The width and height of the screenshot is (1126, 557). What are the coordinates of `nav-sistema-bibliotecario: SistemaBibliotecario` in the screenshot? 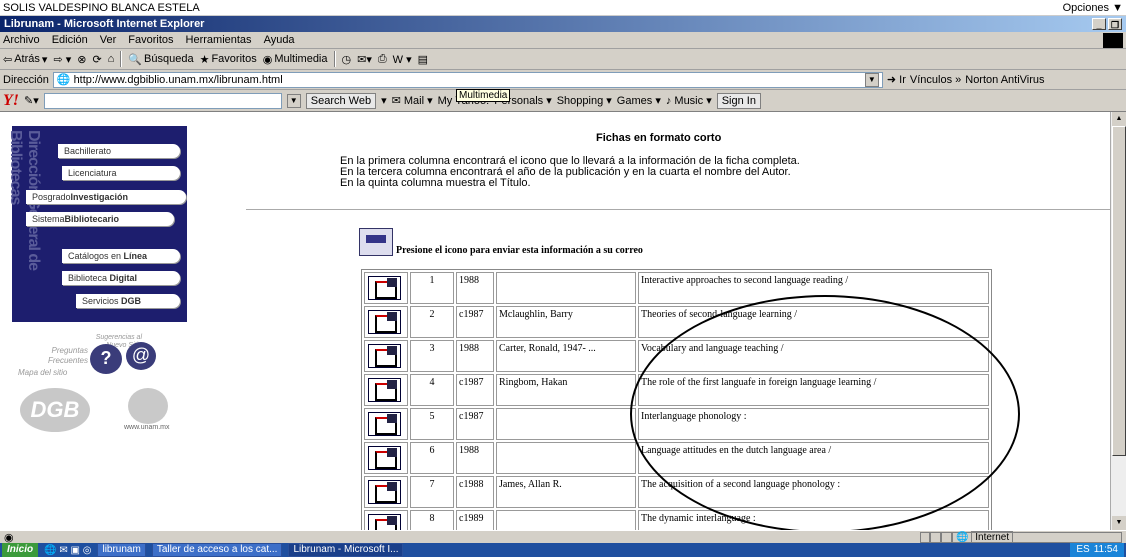 It's located at (100, 219).